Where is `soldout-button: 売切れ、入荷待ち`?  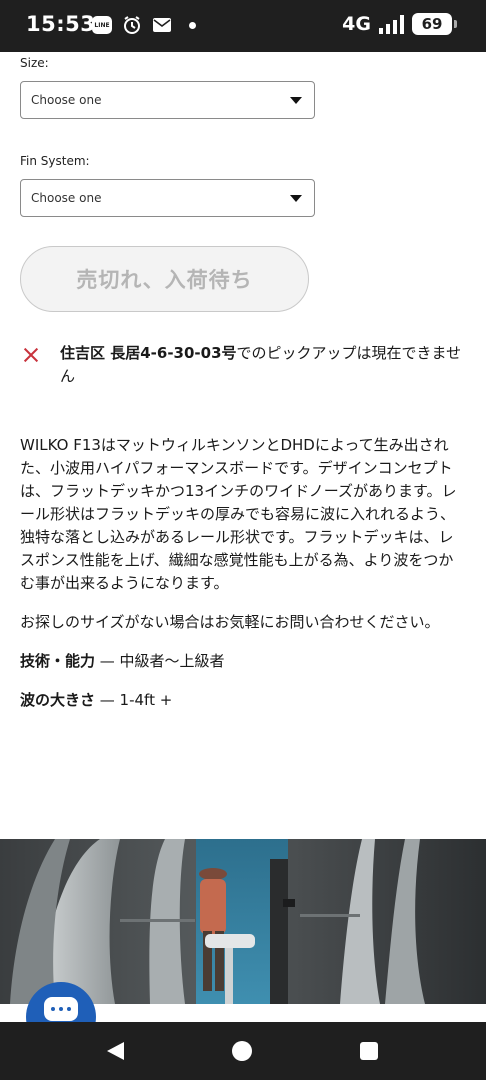 soldout-button: 売切れ、入荷待ち is located at coordinates (164, 279).